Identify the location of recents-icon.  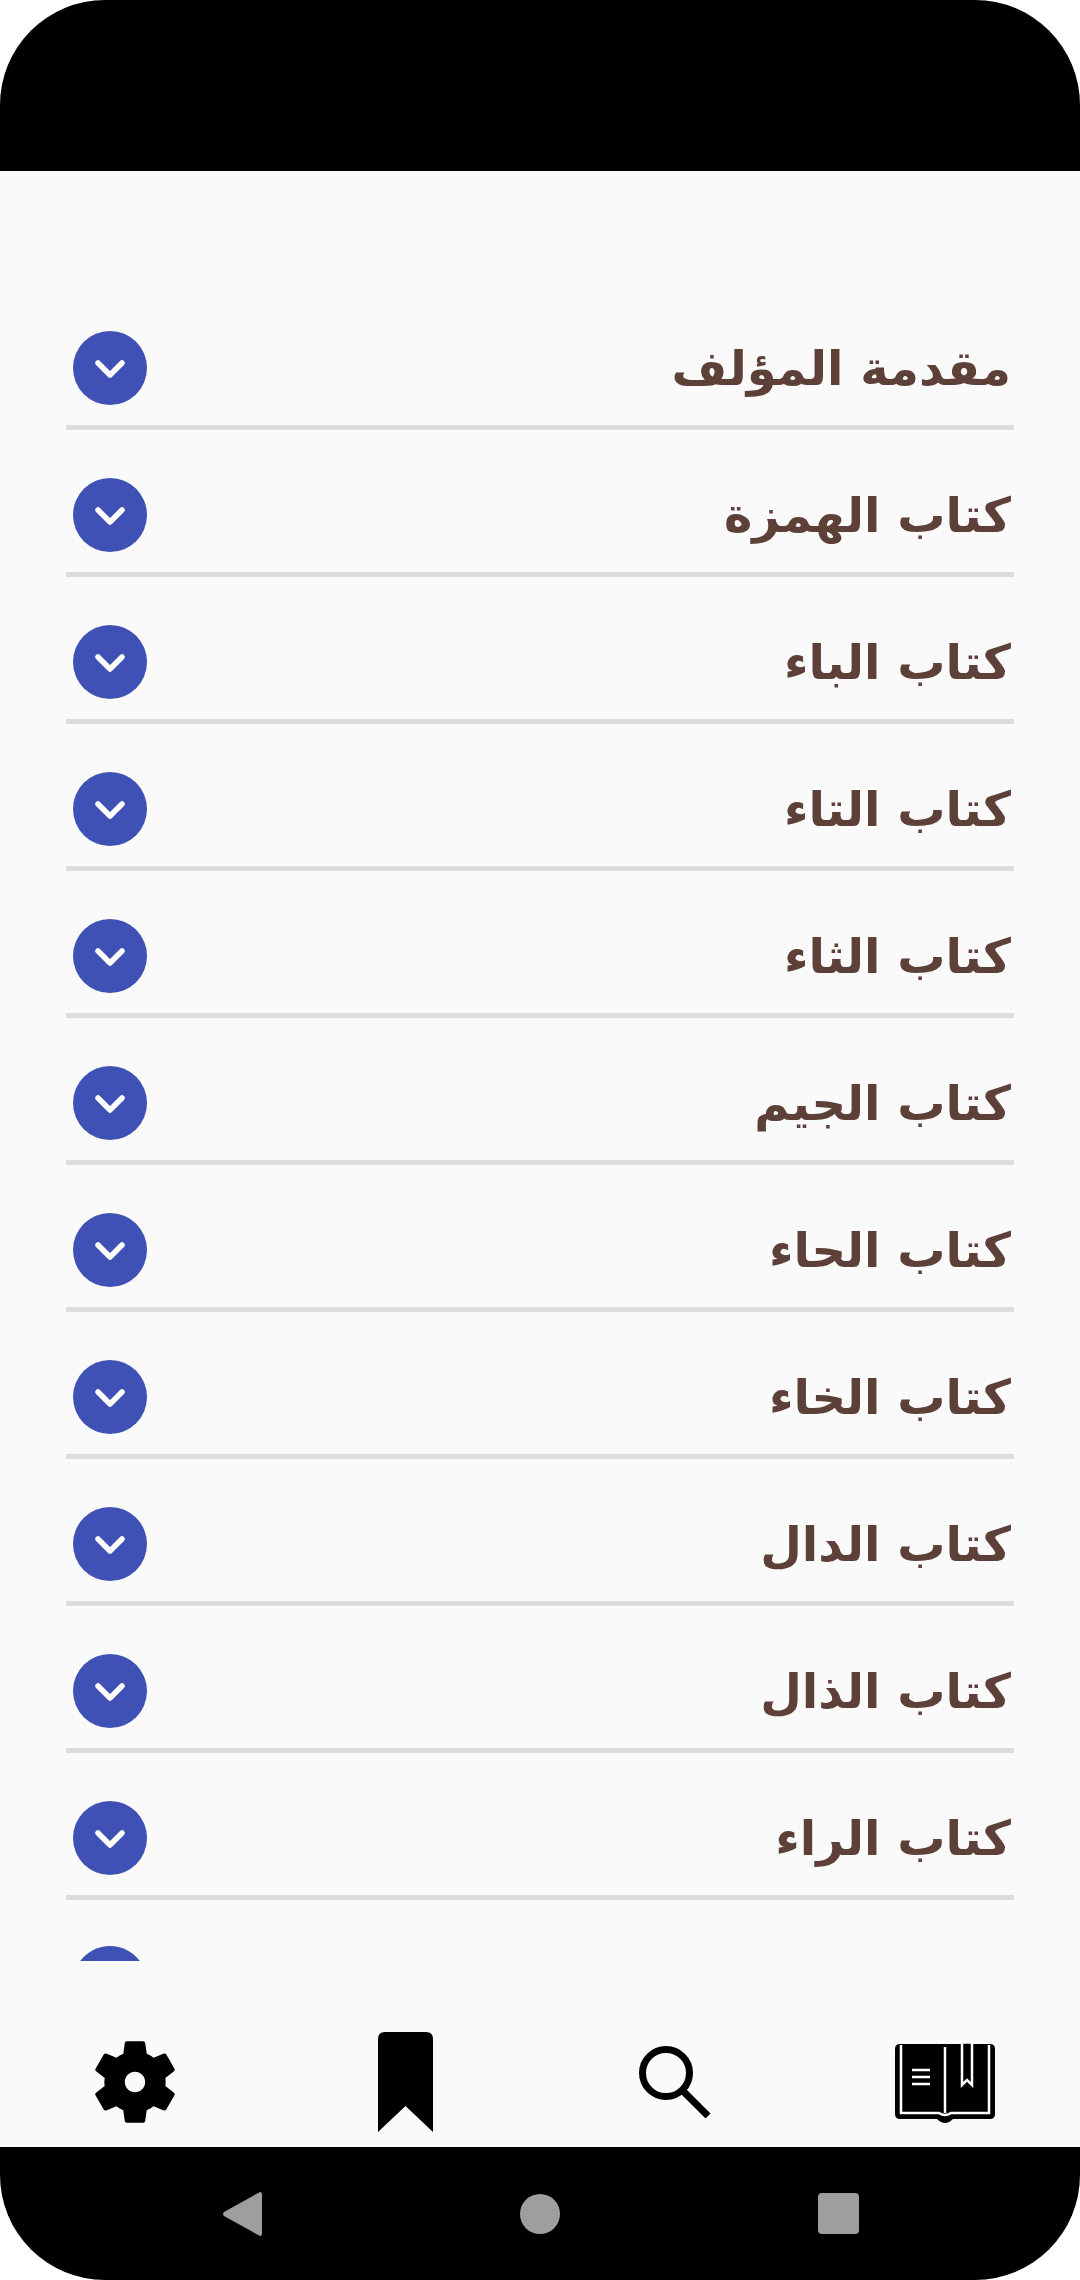
(838, 2213).